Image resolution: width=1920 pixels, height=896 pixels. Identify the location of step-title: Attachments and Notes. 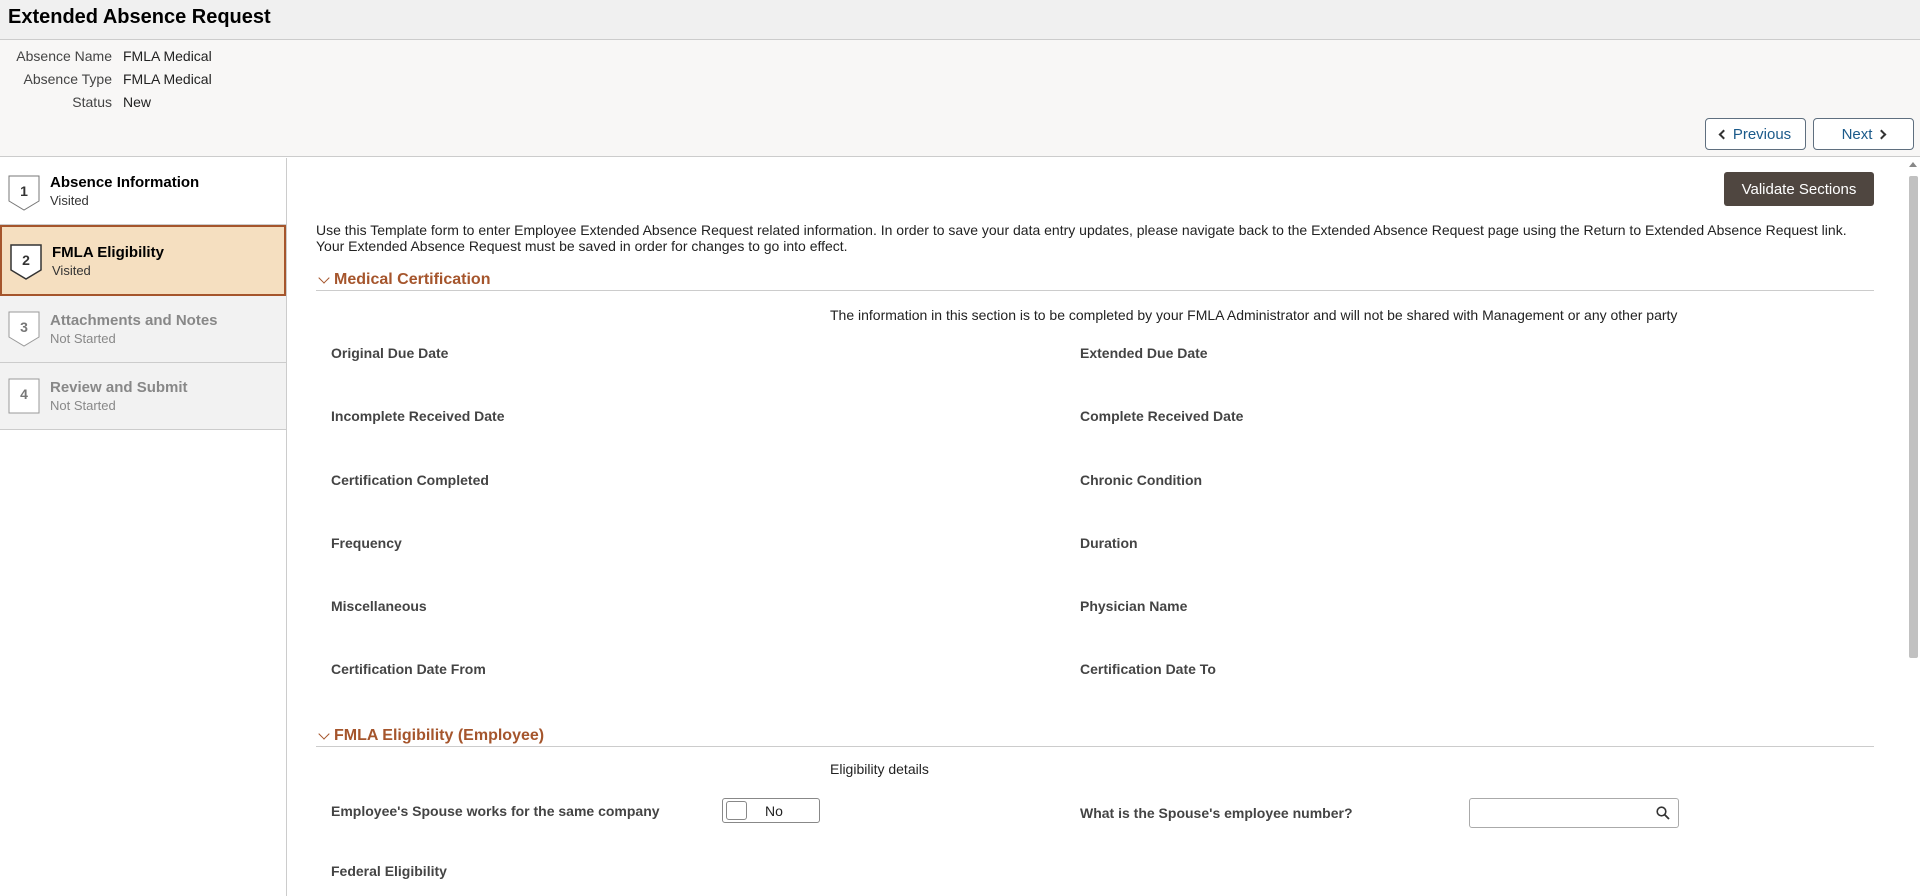
(134, 320).